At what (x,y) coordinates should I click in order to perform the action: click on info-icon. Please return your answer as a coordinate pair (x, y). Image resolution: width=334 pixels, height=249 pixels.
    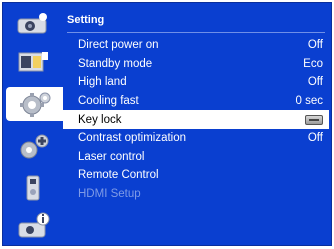
    Looking at the image, I should click on (34, 225).